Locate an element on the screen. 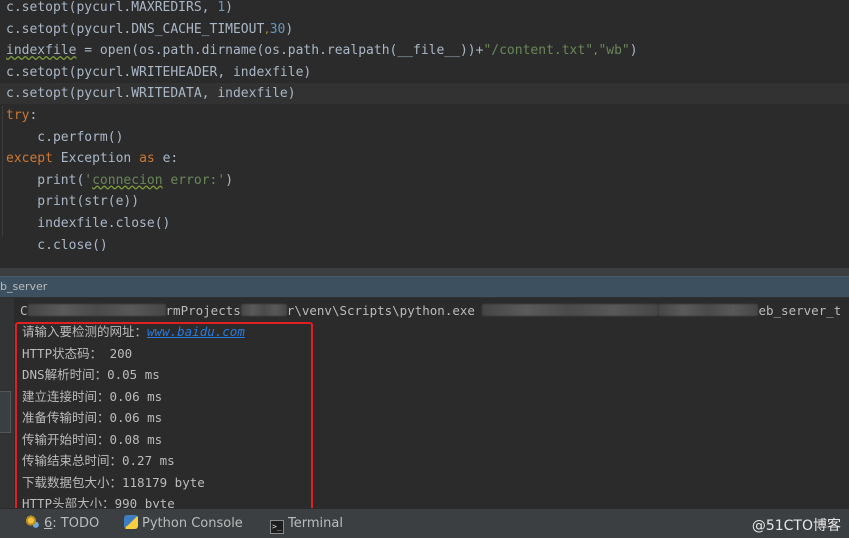 This screenshot has width=849, height=538. code-token: Exception is located at coordinates (100, 159).